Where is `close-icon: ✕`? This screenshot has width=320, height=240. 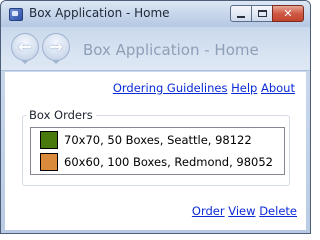
close-icon: ✕ is located at coordinates (288, 13).